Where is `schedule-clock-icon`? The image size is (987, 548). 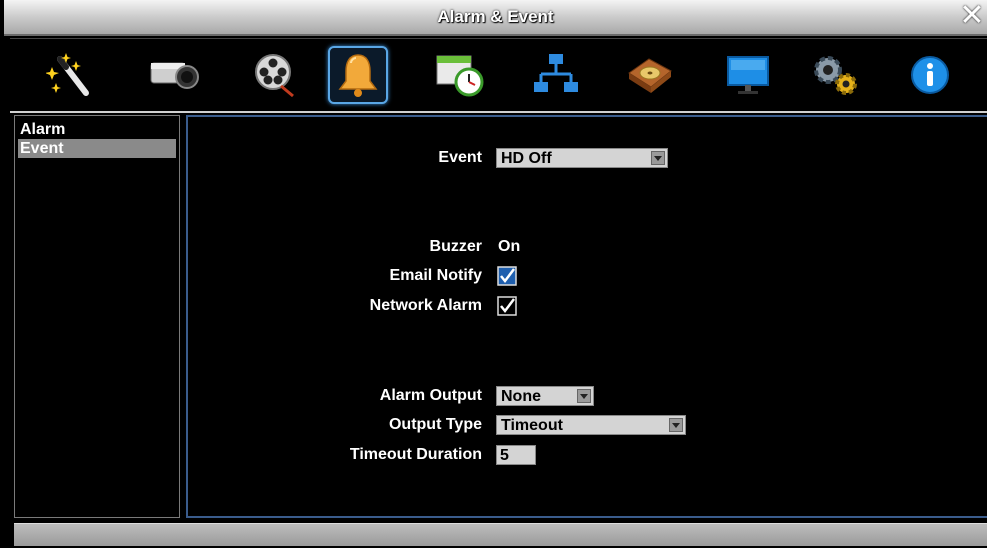 schedule-clock-icon is located at coordinates (460, 76).